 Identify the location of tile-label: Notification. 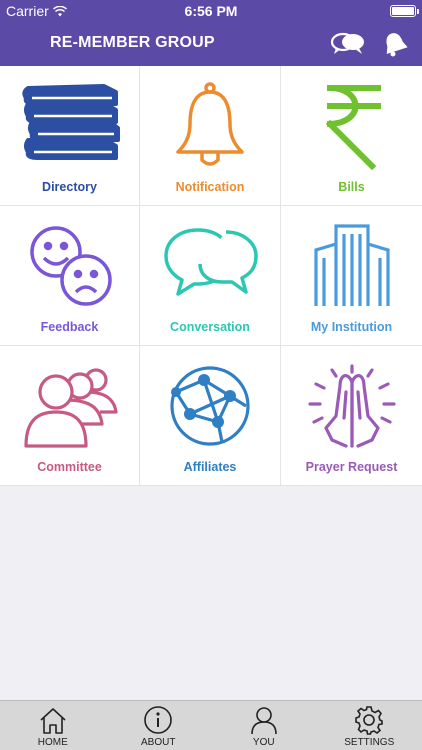
(210, 187).